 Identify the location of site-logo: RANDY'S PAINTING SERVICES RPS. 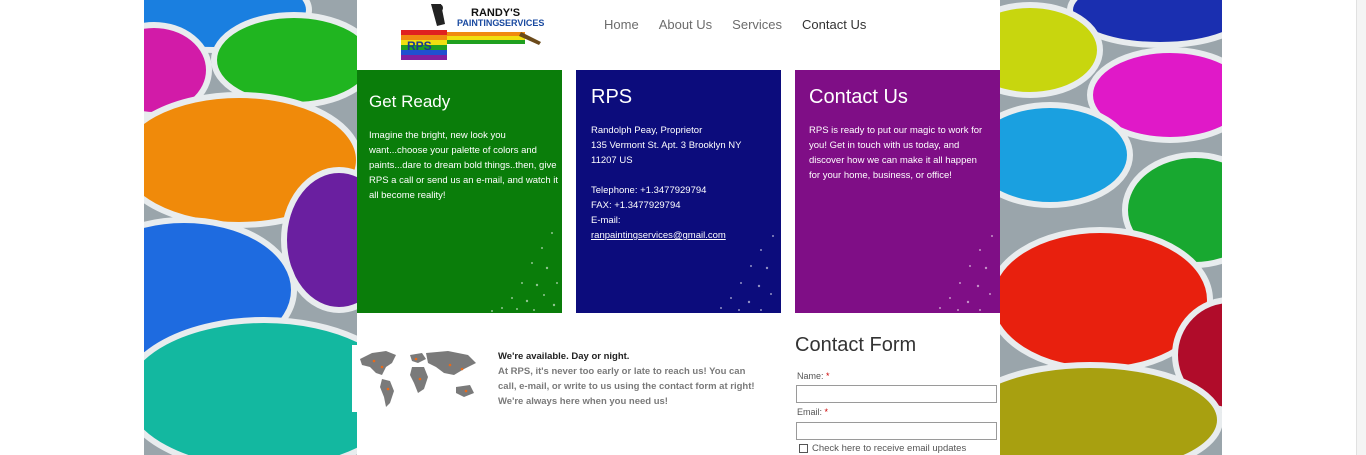
(473, 34).